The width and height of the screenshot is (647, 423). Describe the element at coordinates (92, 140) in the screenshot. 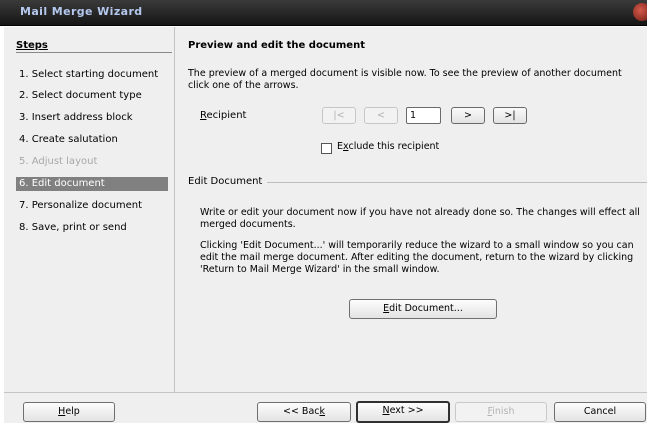

I see `step-create-salutation: 4. Create salutation` at that location.